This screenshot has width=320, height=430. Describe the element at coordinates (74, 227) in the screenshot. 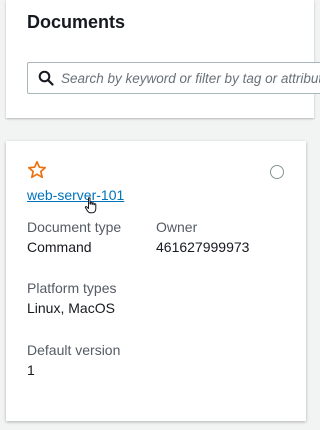

I see `document-type-label: Document type` at that location.